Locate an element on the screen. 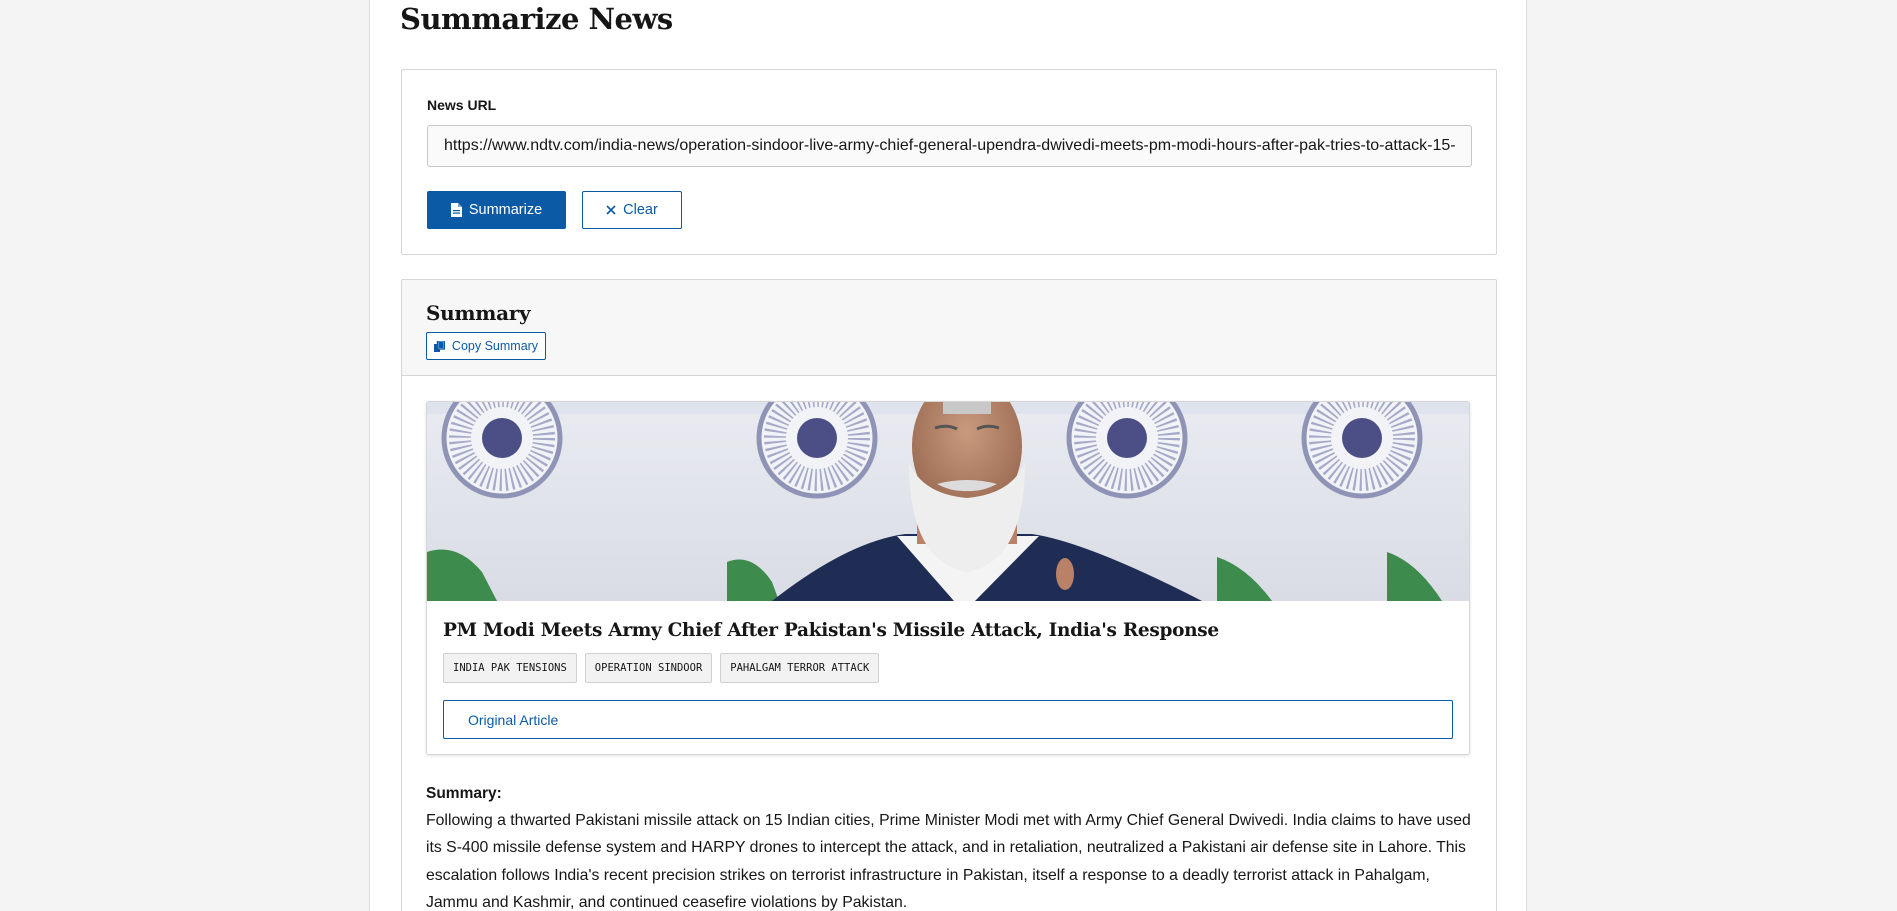 The image size is (1897, 911). summary-heading: Summary is located at coordinates (478, 313).